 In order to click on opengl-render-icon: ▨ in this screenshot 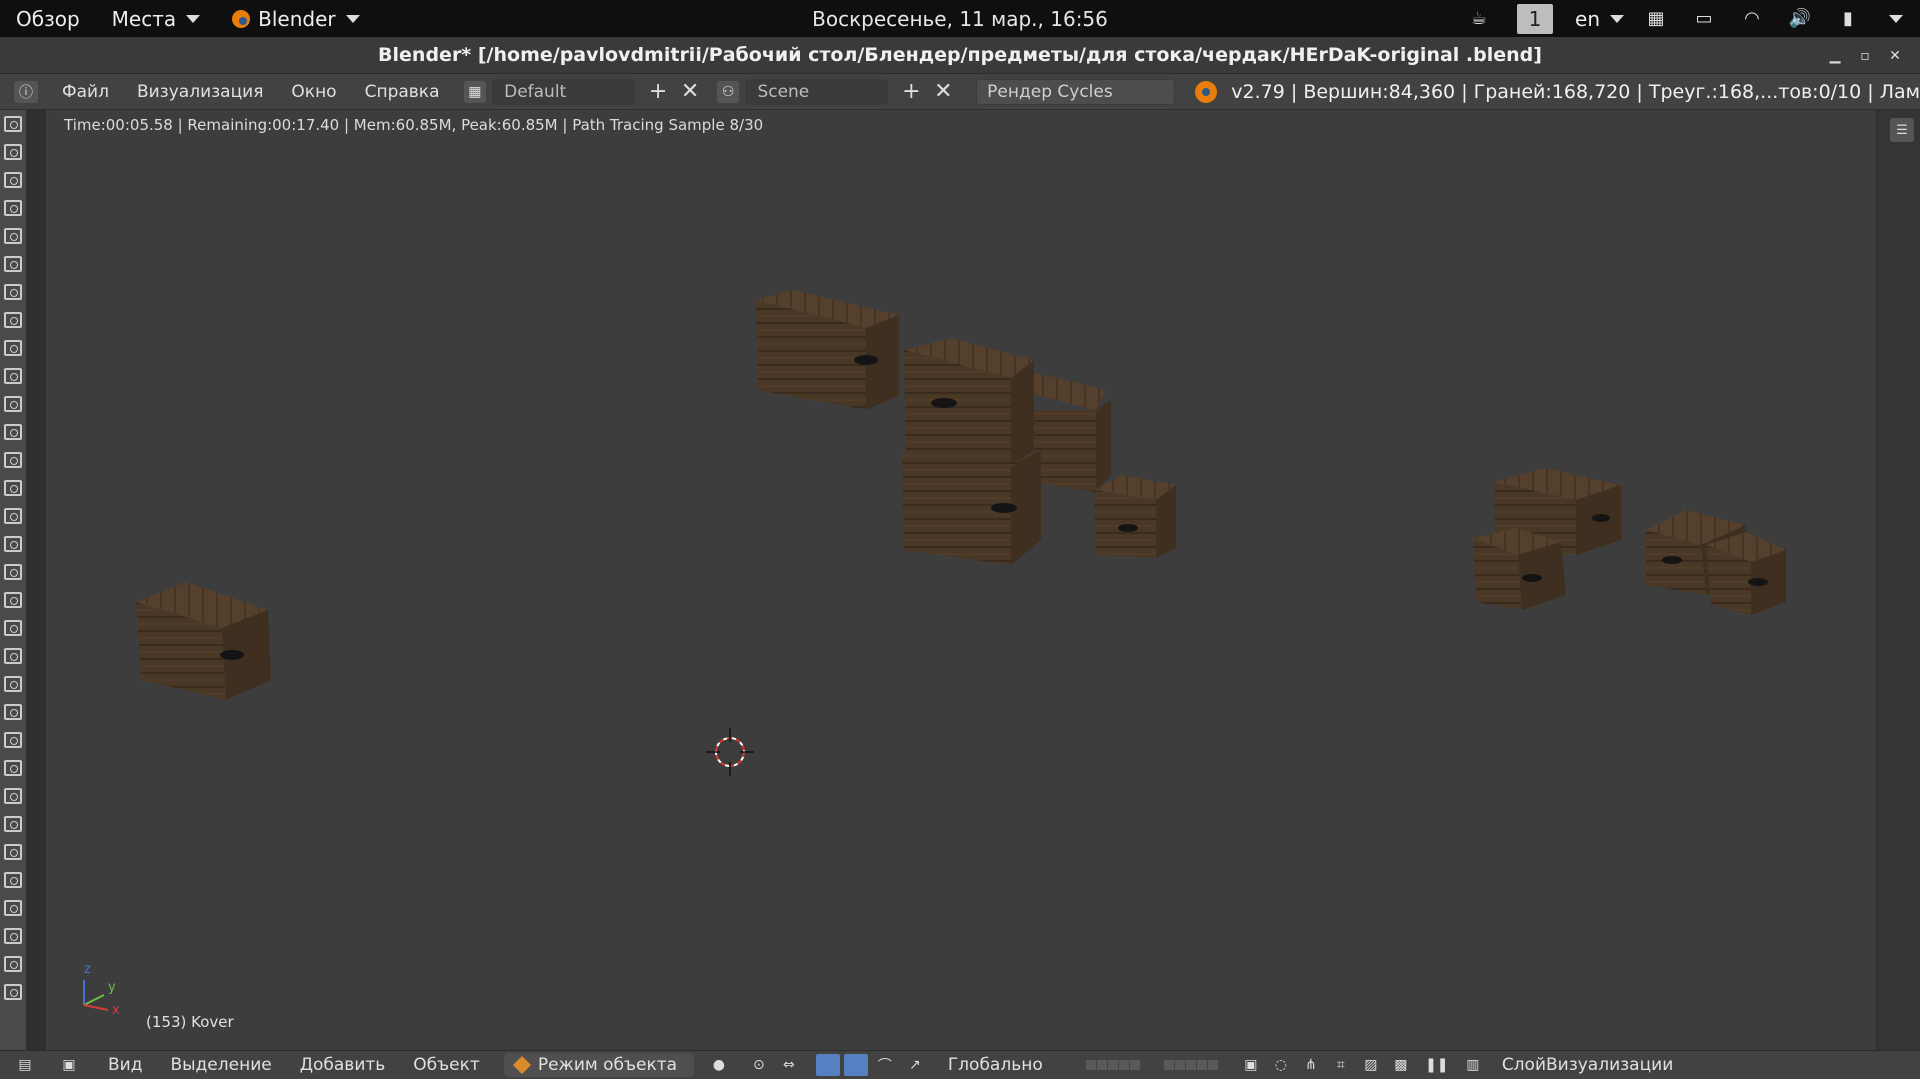, I will do `click(1371, 1065)`.